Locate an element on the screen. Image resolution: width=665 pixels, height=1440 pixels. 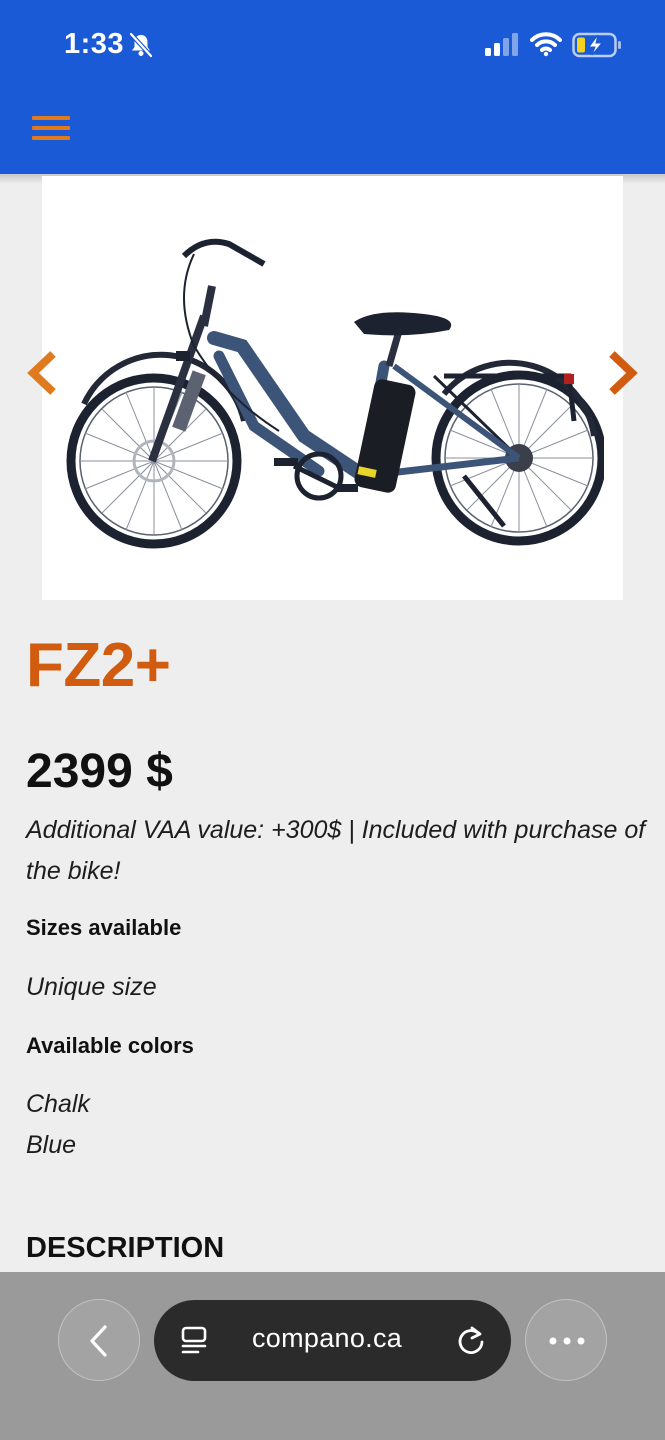
url-text: compano.ca is located at coordinates (327, 1338).